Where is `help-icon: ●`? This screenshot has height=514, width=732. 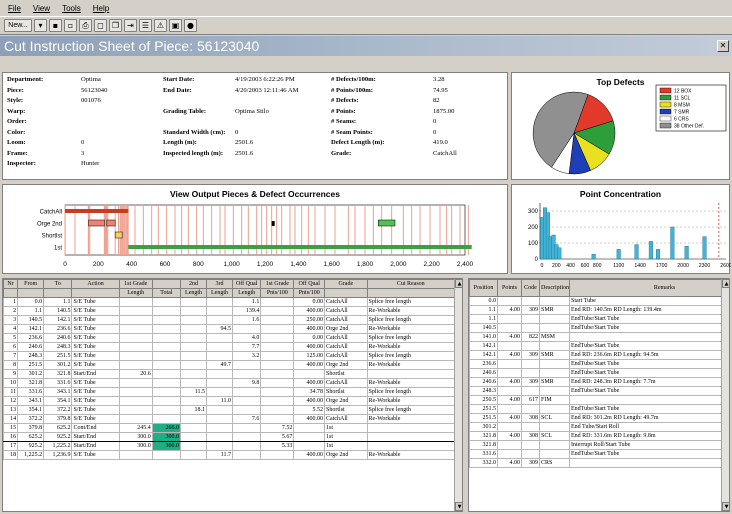
help-icon: ● is located at coordinates (190, 25).